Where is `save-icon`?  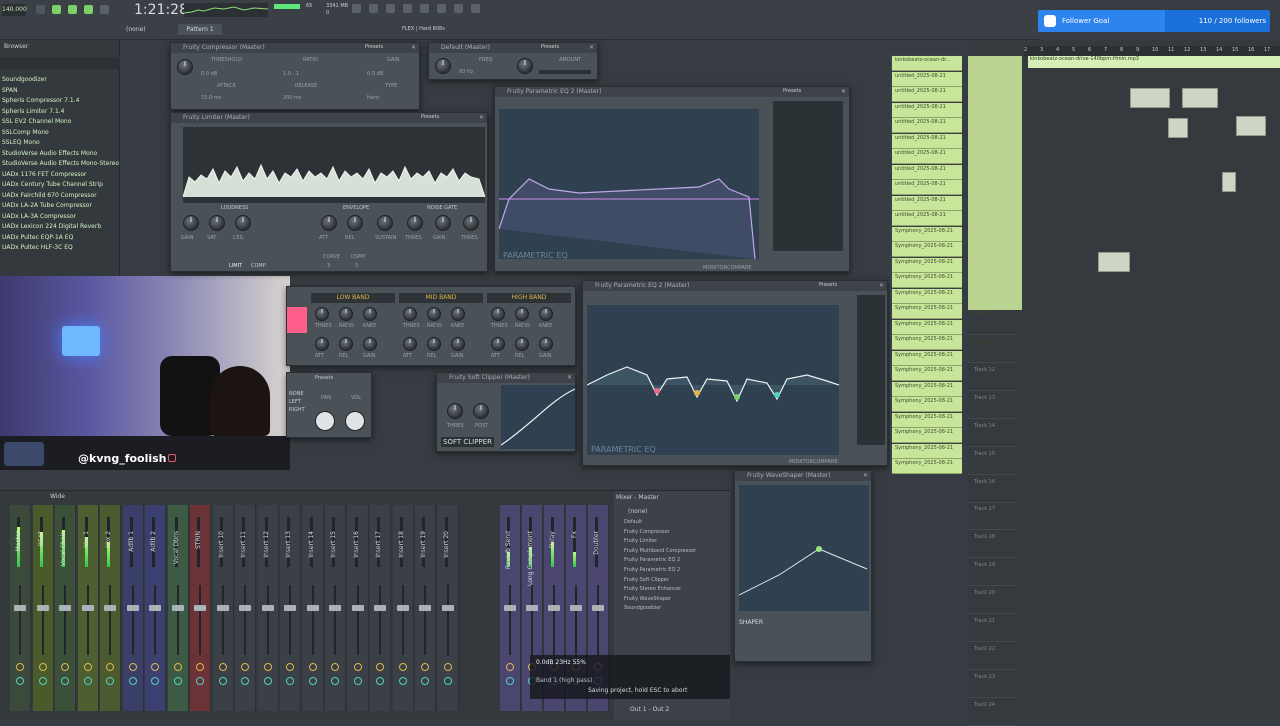 save-icon is located at coordinates (424, 8).